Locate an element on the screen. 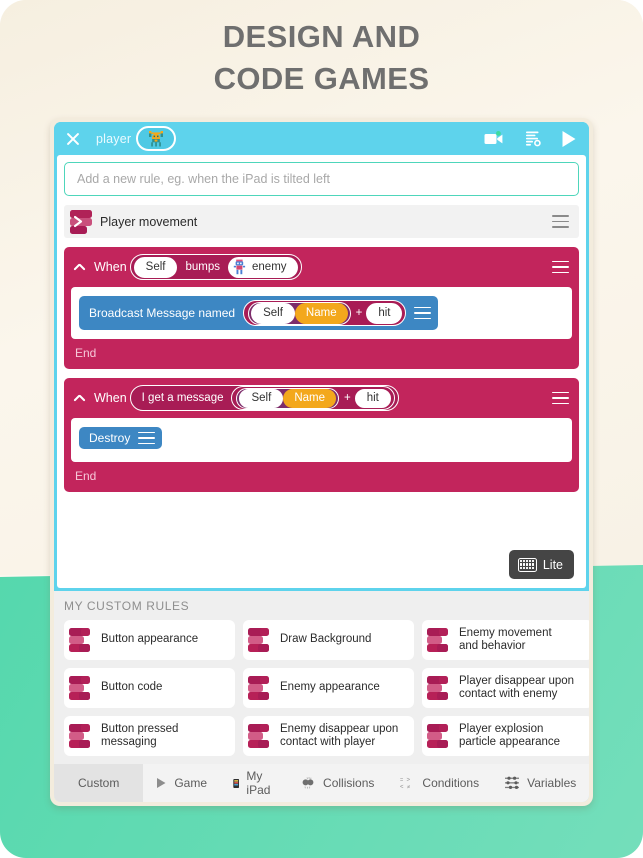 The height and width of the screenshot is (858, 643). close-icon is located at coordinates (73, 139).